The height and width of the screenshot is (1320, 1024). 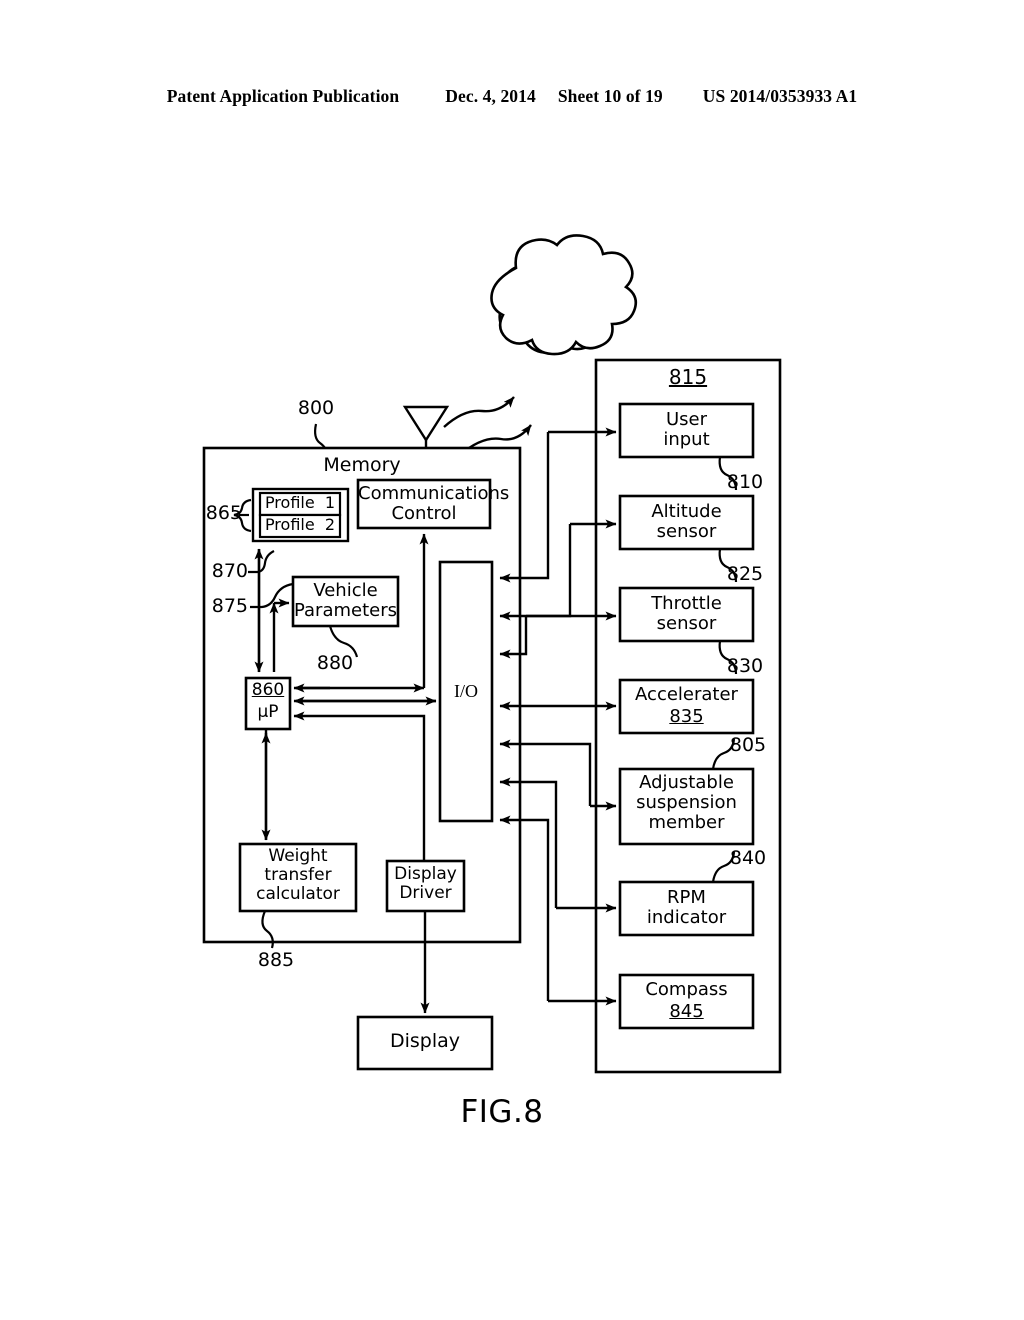 What do you see at coordinates (434, 504) in the screenshot?
I see `communications-control-label: Communications Control` at bounding box center [434, 504].